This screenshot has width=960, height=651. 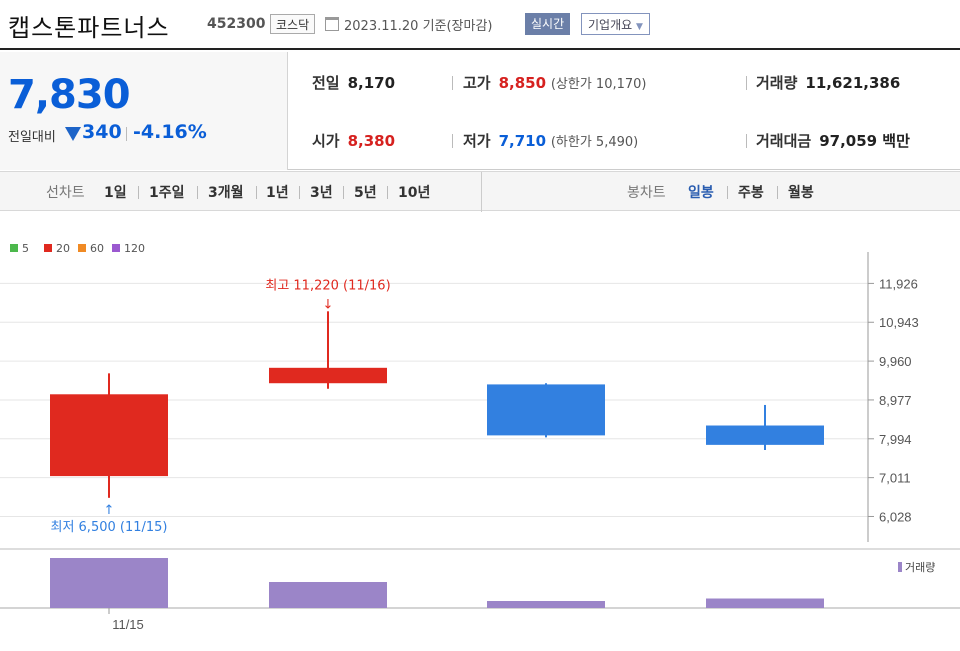 I want to click on period-bar: 선차트 1일 1주일 3개월 1년 3년 5년 10년 봉차트 일봉 주봉 월봉, so click(x=480, y=191).